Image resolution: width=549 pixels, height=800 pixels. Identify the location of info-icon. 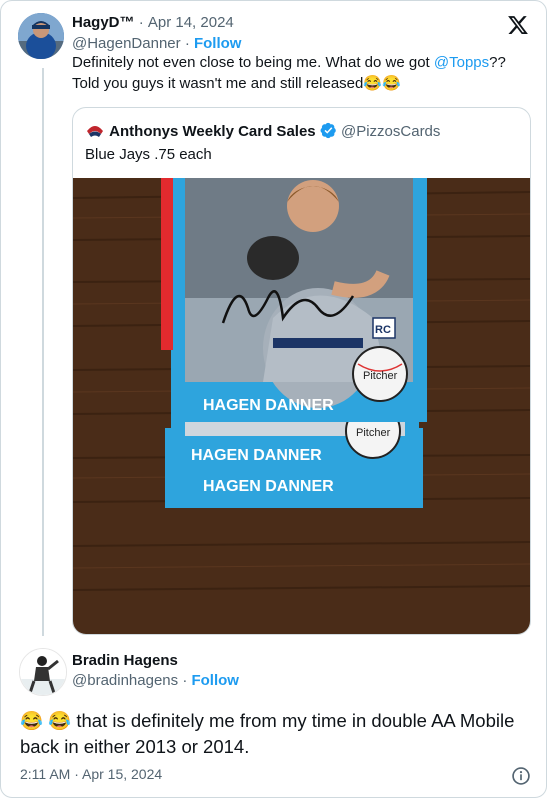
(521, 776).